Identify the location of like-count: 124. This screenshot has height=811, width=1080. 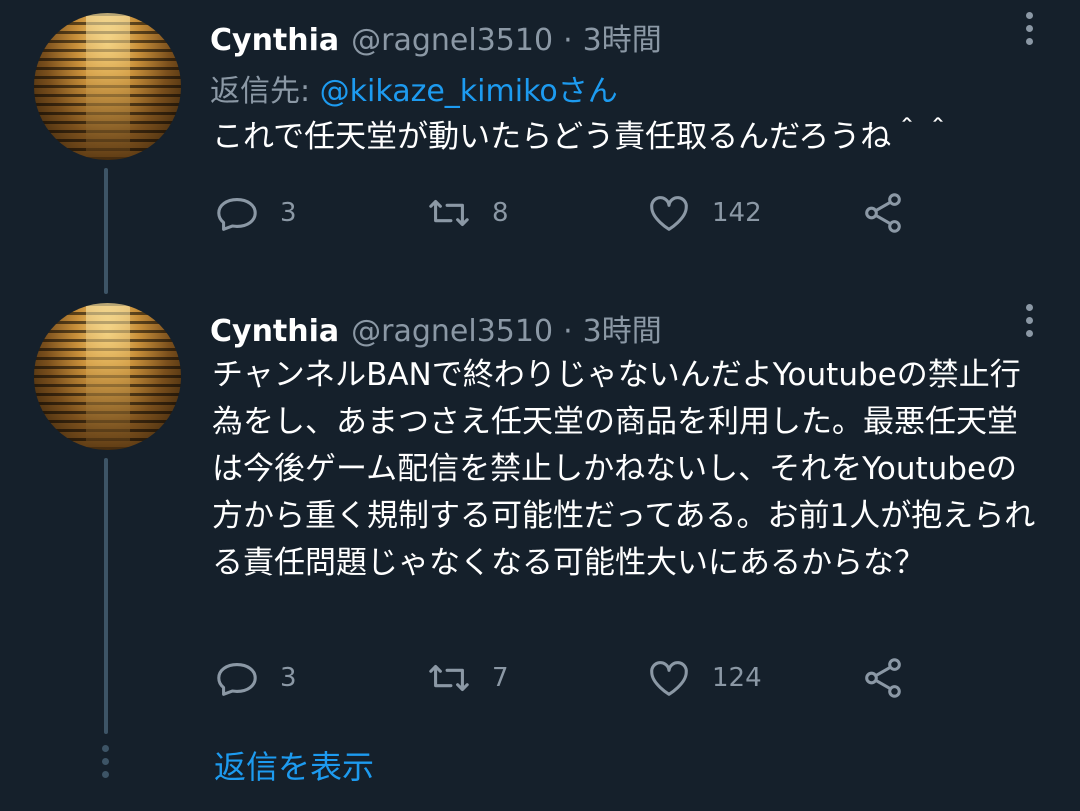
(737, 678).